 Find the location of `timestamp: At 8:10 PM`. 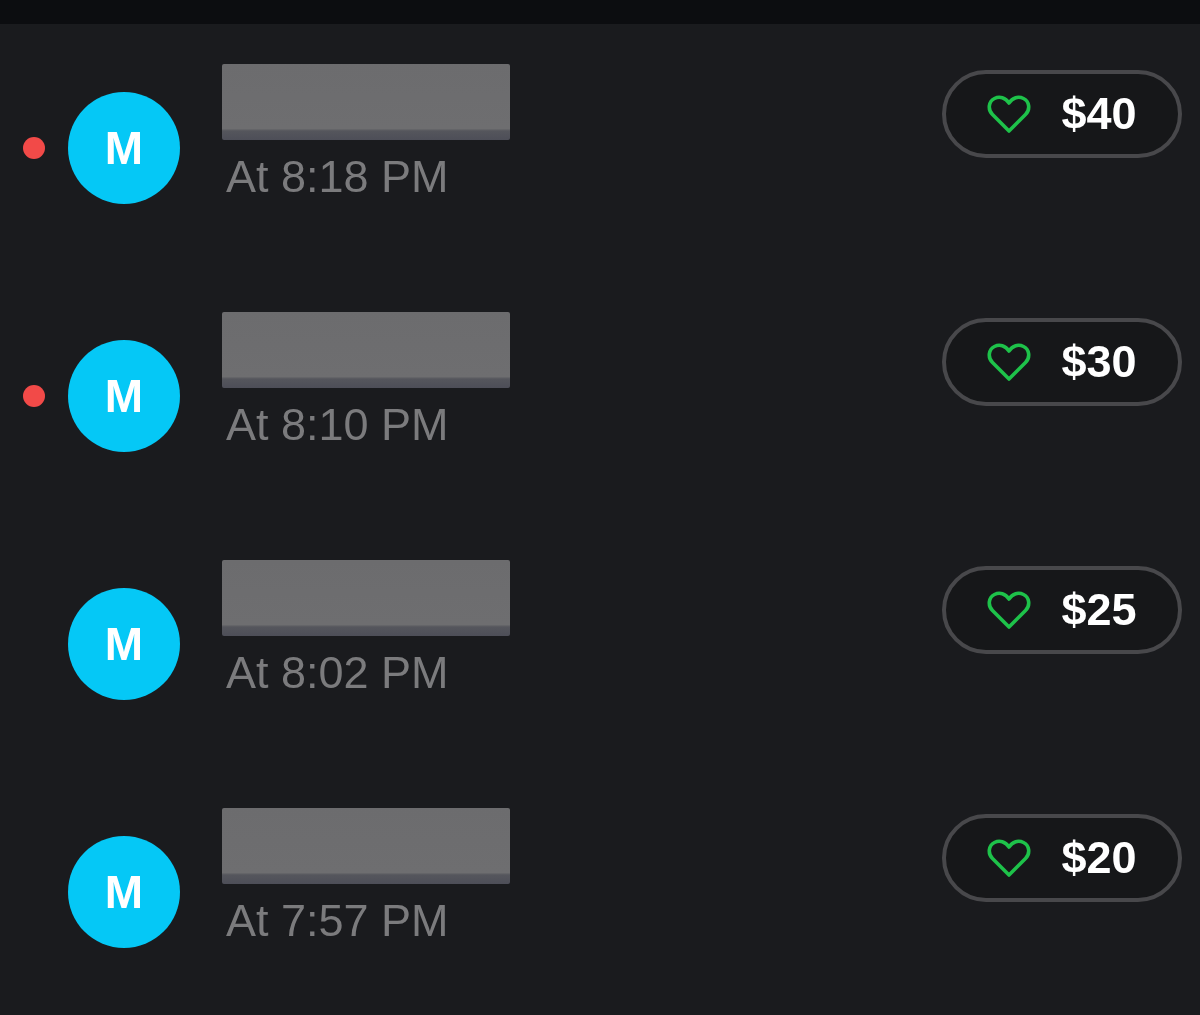

timestamp: At 8:10 PM is located at coordinates (337, 425).